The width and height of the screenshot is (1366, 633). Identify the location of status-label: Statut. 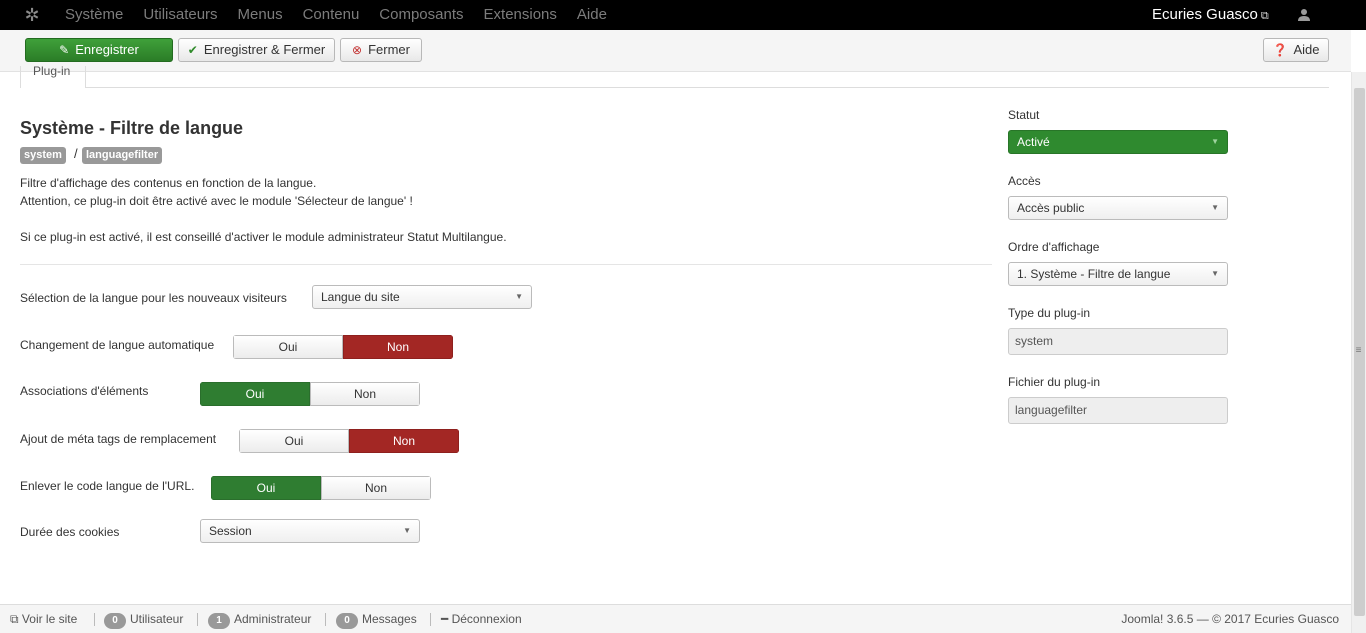
(1024, 115).